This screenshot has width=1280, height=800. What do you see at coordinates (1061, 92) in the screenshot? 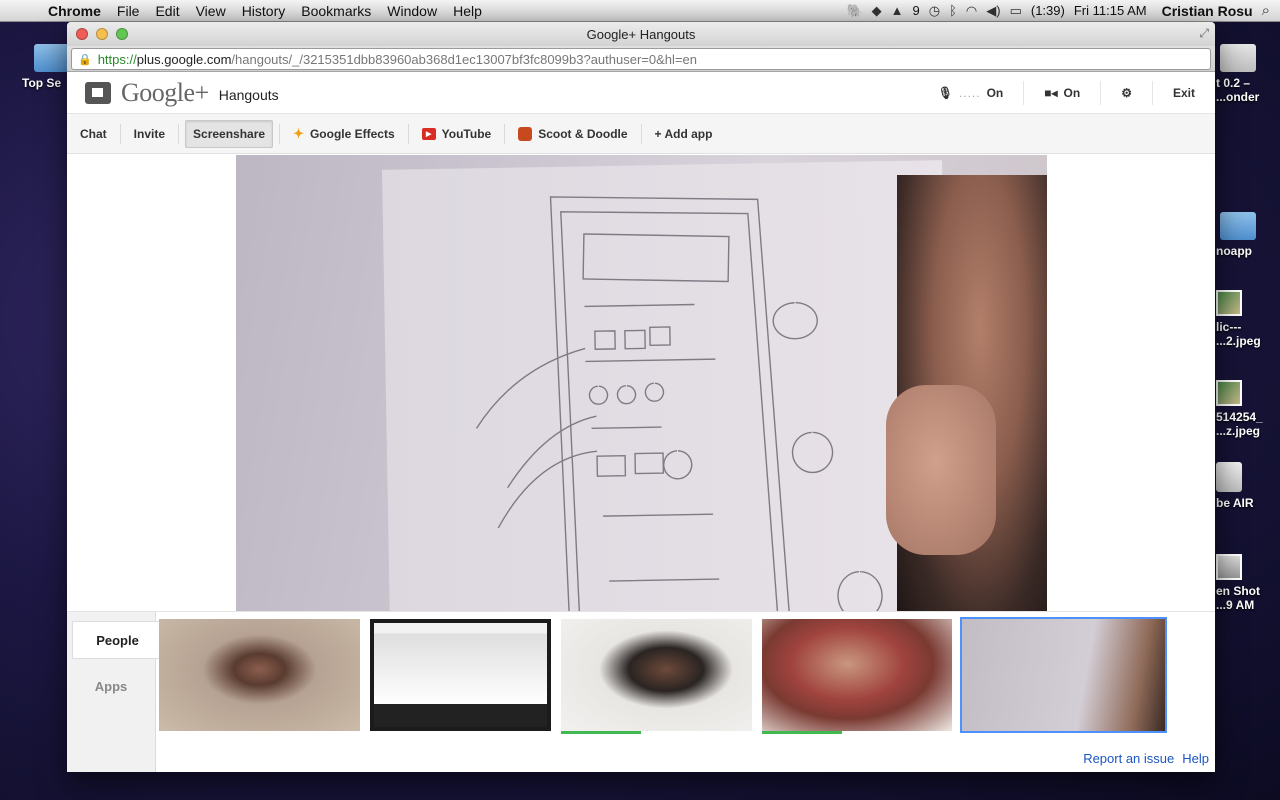
I see `camera-toggle: ■◂ On` at bounding box center [1061, 92].